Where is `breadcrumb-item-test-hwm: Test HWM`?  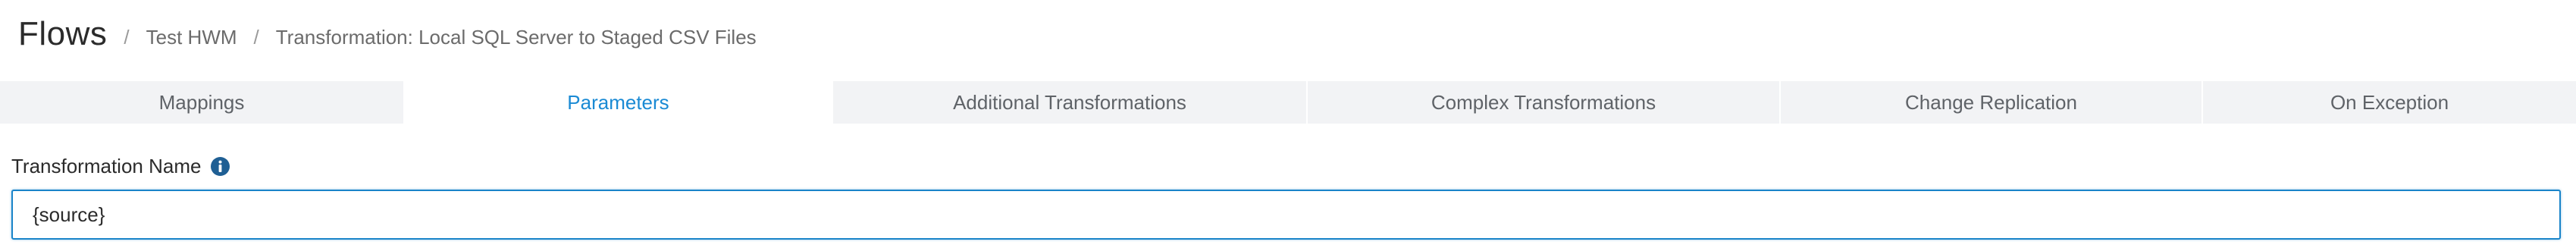
breadcrumb-item-test-hwm: Test HWM is located at coordinates (191, 37).